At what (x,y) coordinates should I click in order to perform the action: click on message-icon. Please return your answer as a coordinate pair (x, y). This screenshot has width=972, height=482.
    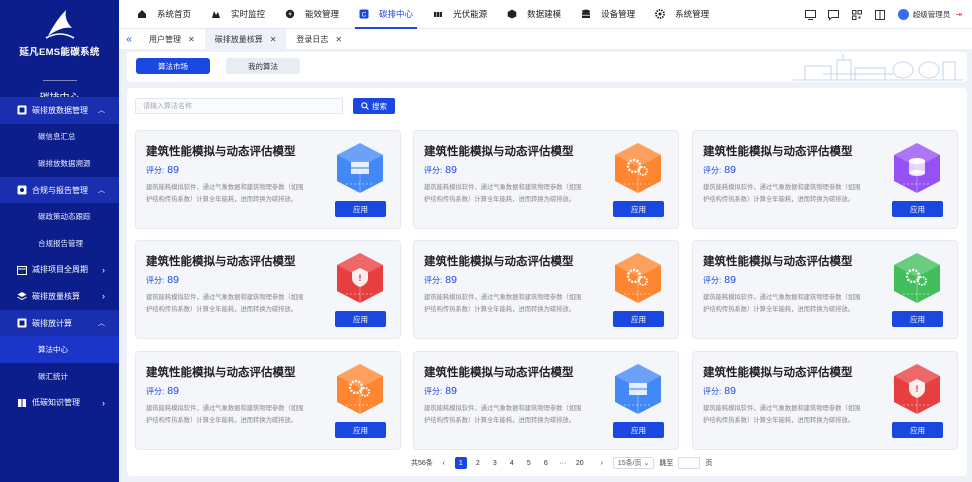
    Looking at the image, I should click on (834, 15).